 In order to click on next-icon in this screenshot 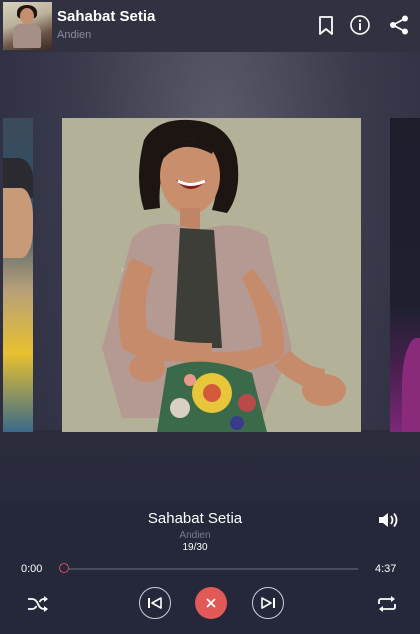, I will do `click(268, 603)`.